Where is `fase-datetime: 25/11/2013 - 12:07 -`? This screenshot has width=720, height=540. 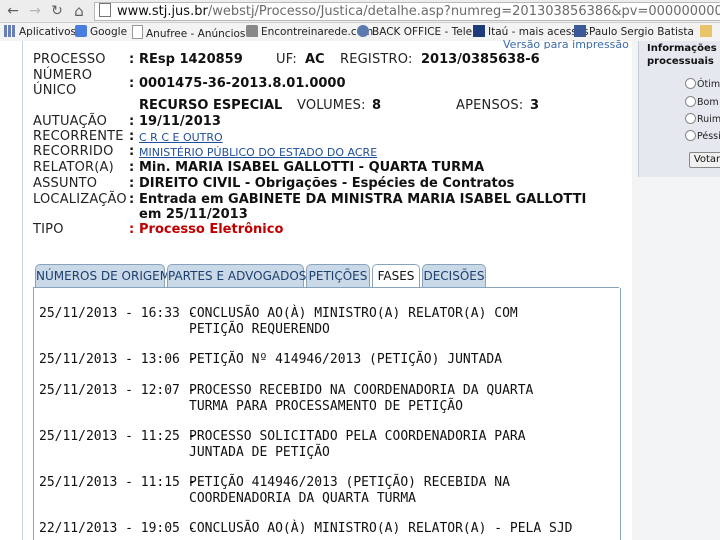 fase-datetime: 25/11/2013 - 12:07 - is located at coordinates (117, 390).